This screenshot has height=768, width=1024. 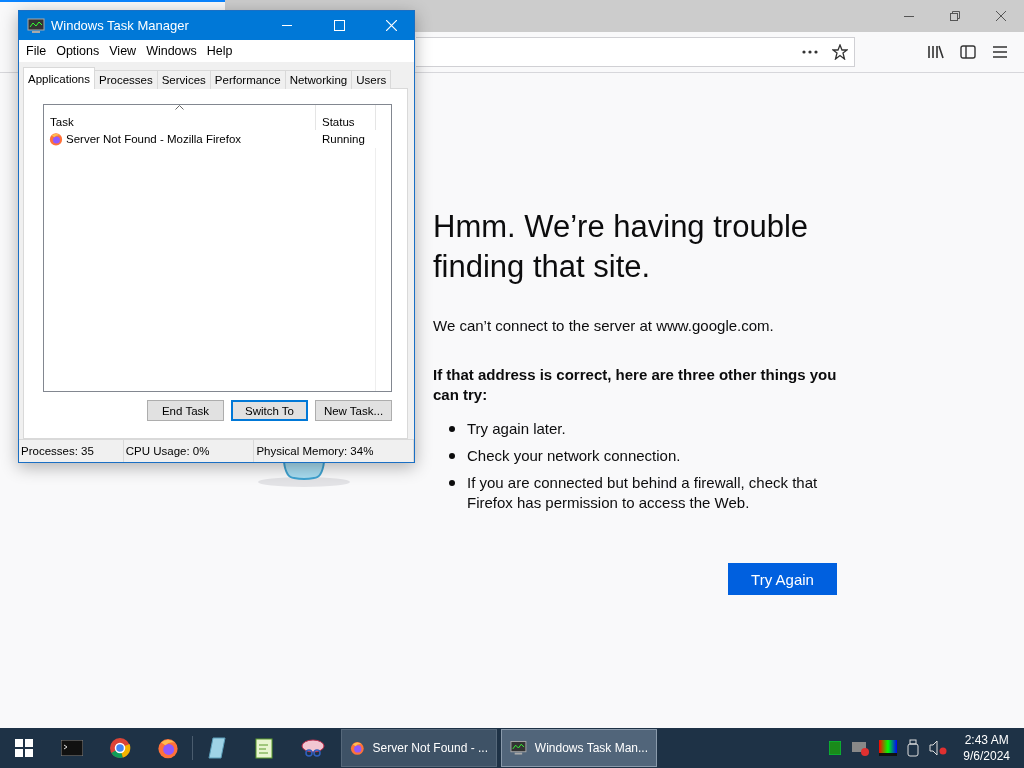 What do you see at coordinates (840, 52) in the screenshot?
I see `star-icon` at bounding box center [840, 52].